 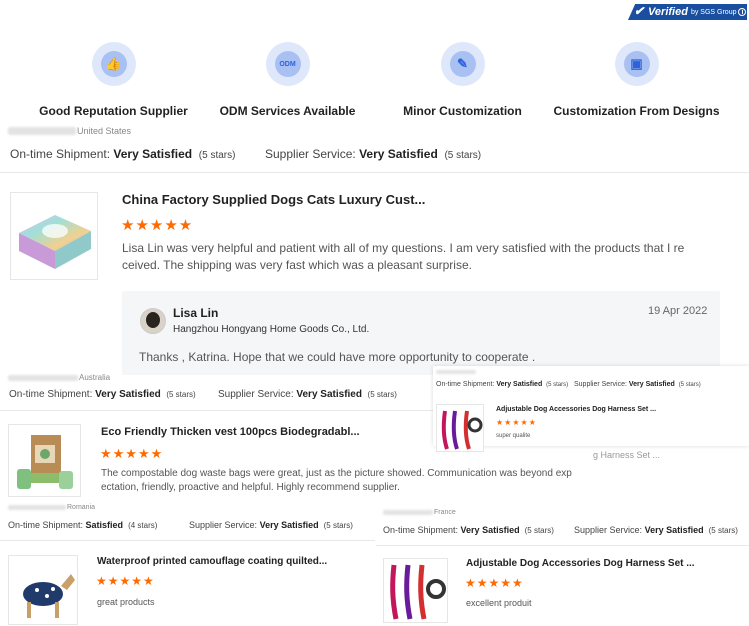 I want to click on feature-label: Minor Customization, so click(x=462, y=111).